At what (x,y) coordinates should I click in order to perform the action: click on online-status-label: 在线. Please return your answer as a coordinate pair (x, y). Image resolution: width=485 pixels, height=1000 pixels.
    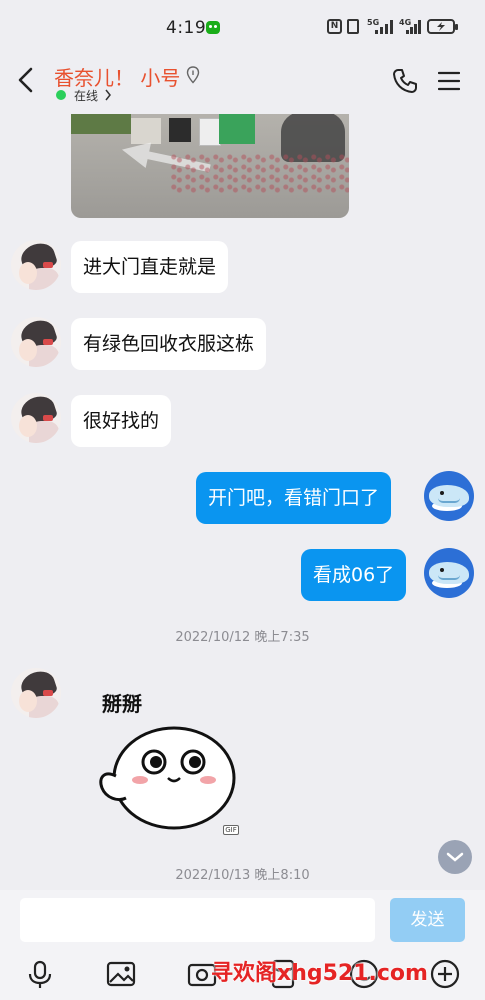
    Looking at the image, I should click on (86, 95).